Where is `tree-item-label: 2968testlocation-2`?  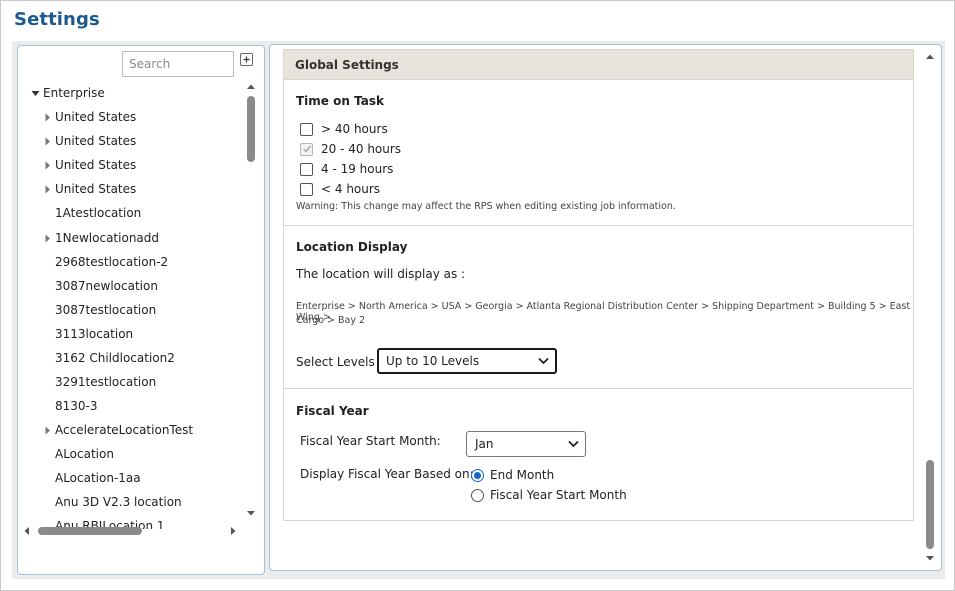
tree-item-label: 2968testlocation-2 is located at coordinates (112, 262).